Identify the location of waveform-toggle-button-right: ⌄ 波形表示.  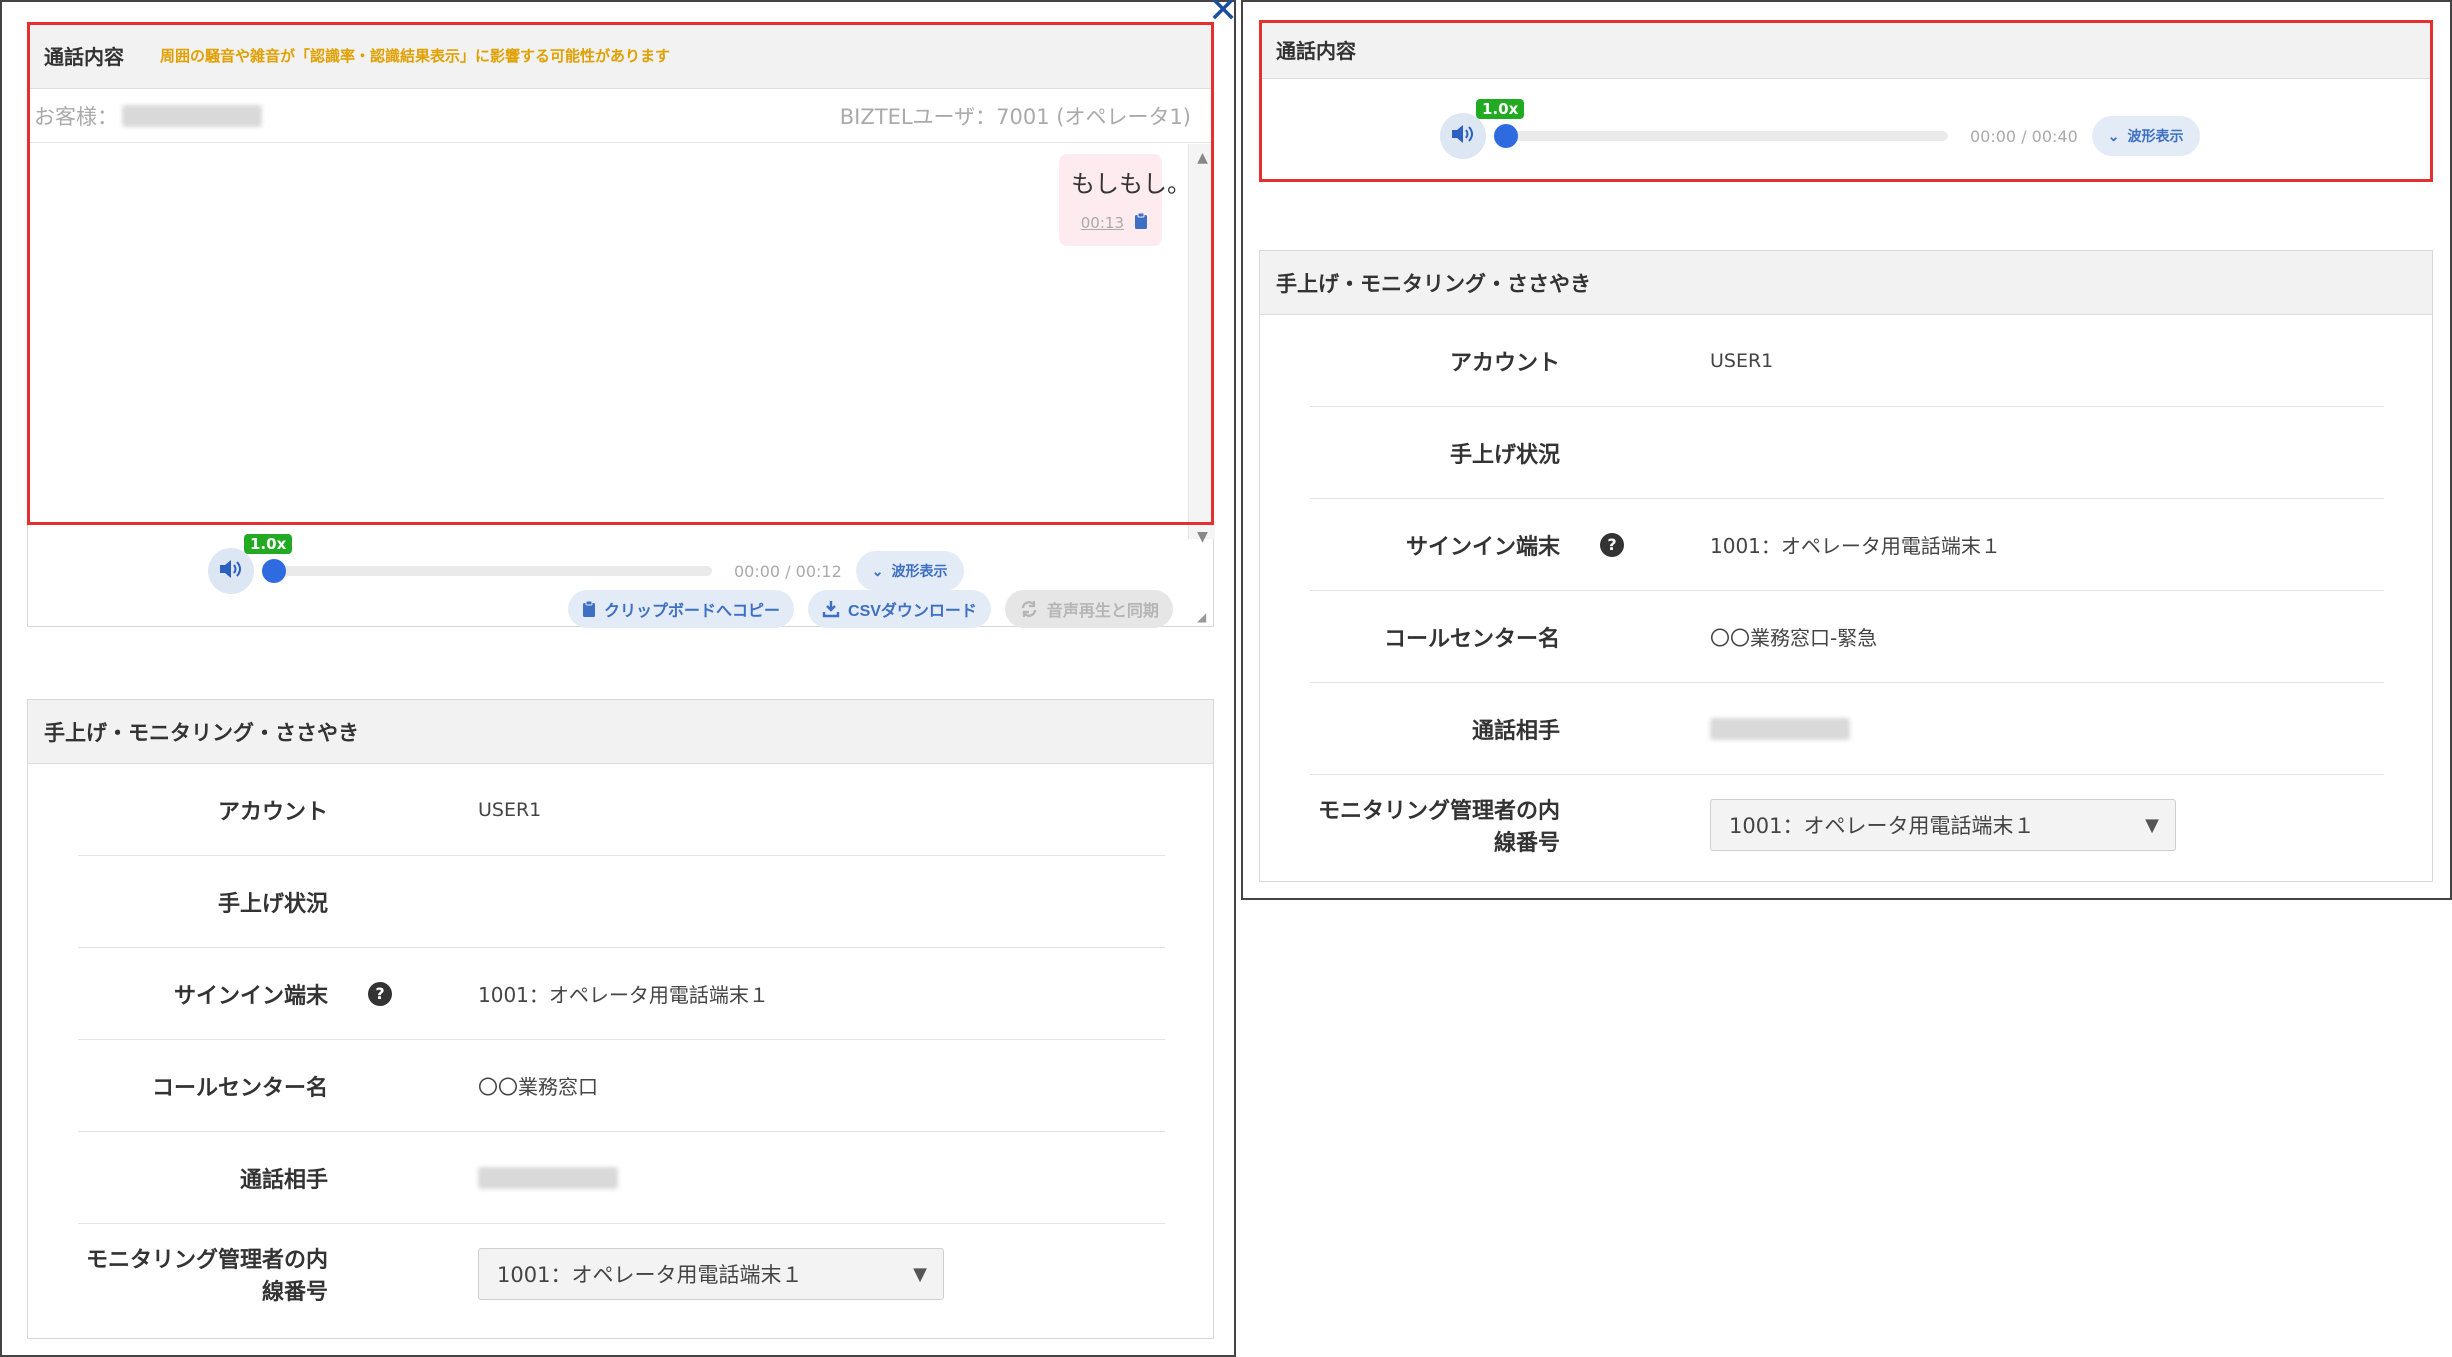
(2145, 136).